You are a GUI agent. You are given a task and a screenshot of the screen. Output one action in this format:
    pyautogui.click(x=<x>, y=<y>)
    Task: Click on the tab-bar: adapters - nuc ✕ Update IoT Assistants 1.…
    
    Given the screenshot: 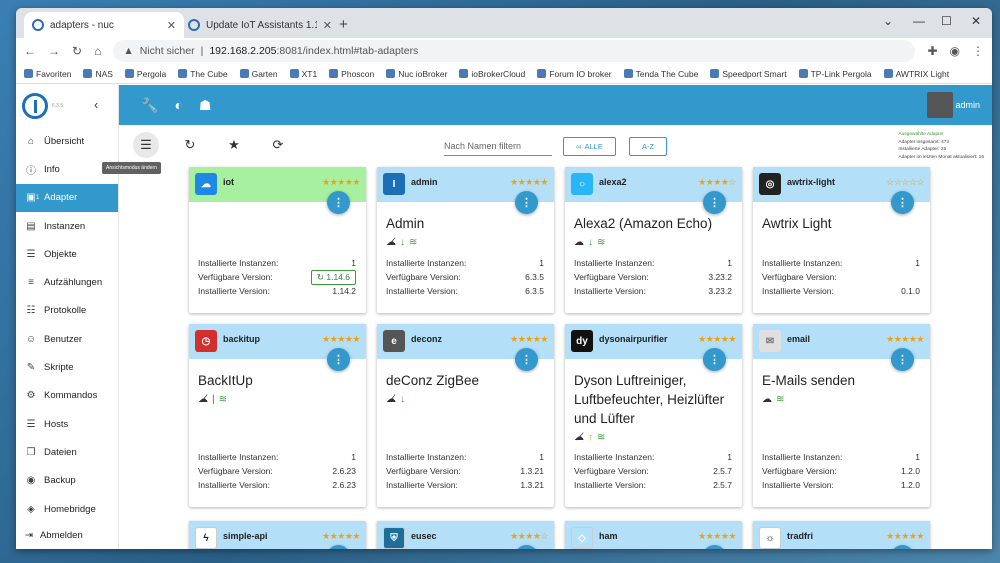 What is the action you would take?
    pyautogui.click(x=504, y=23)
    